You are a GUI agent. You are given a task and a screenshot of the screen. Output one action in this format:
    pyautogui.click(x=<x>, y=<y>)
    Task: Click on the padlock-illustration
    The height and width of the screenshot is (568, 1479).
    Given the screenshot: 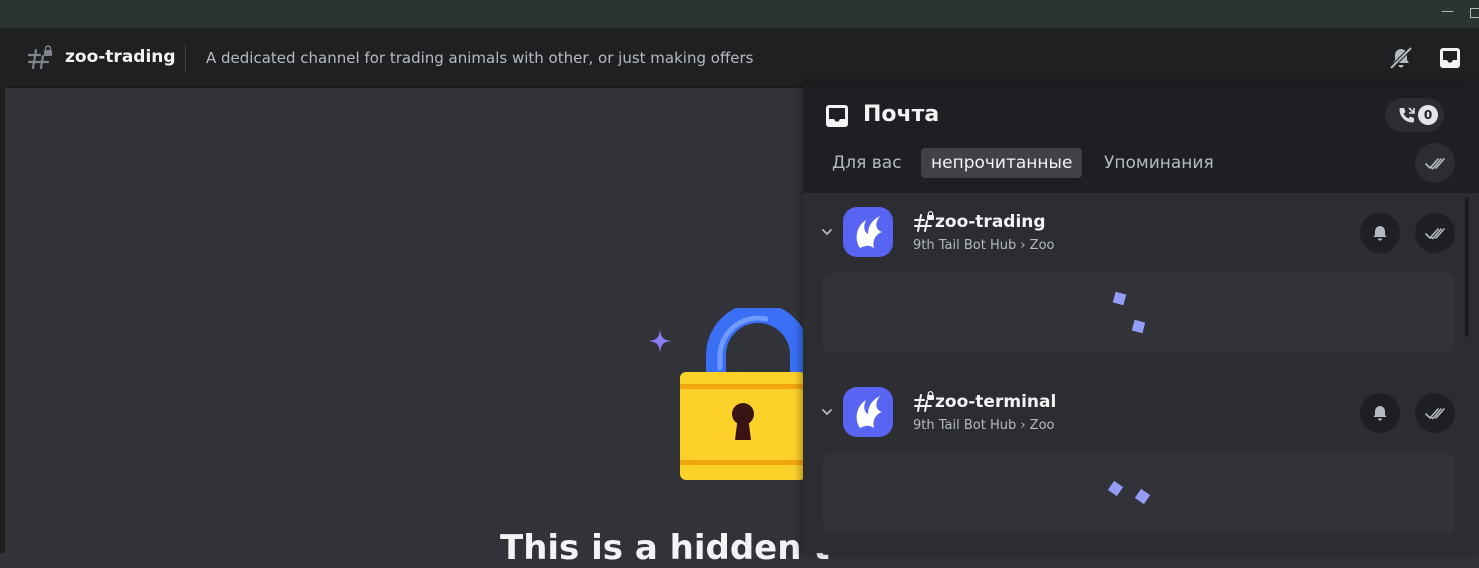 What is the action you would take?
    pyautogui.click(x=743, y=394)
    